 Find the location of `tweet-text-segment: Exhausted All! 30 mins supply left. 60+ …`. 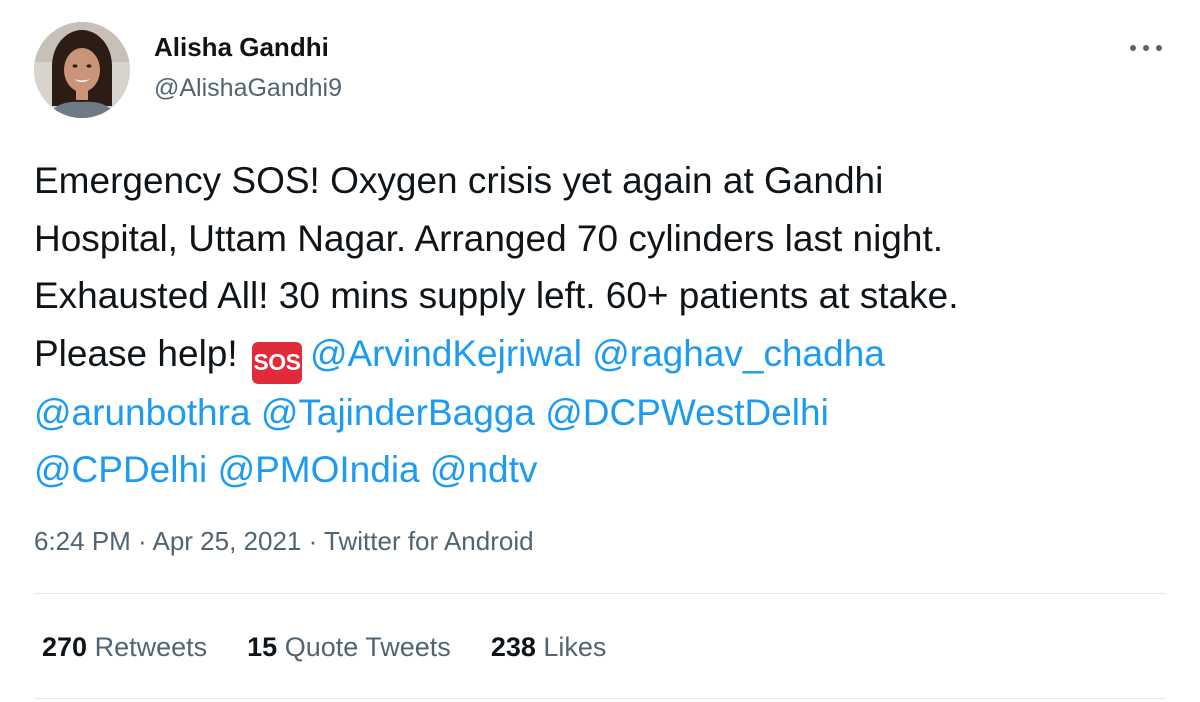

tweet-text-segment: Exhausted All! 30 mins supply left. 60+ … is located at coordinates (496, 296).